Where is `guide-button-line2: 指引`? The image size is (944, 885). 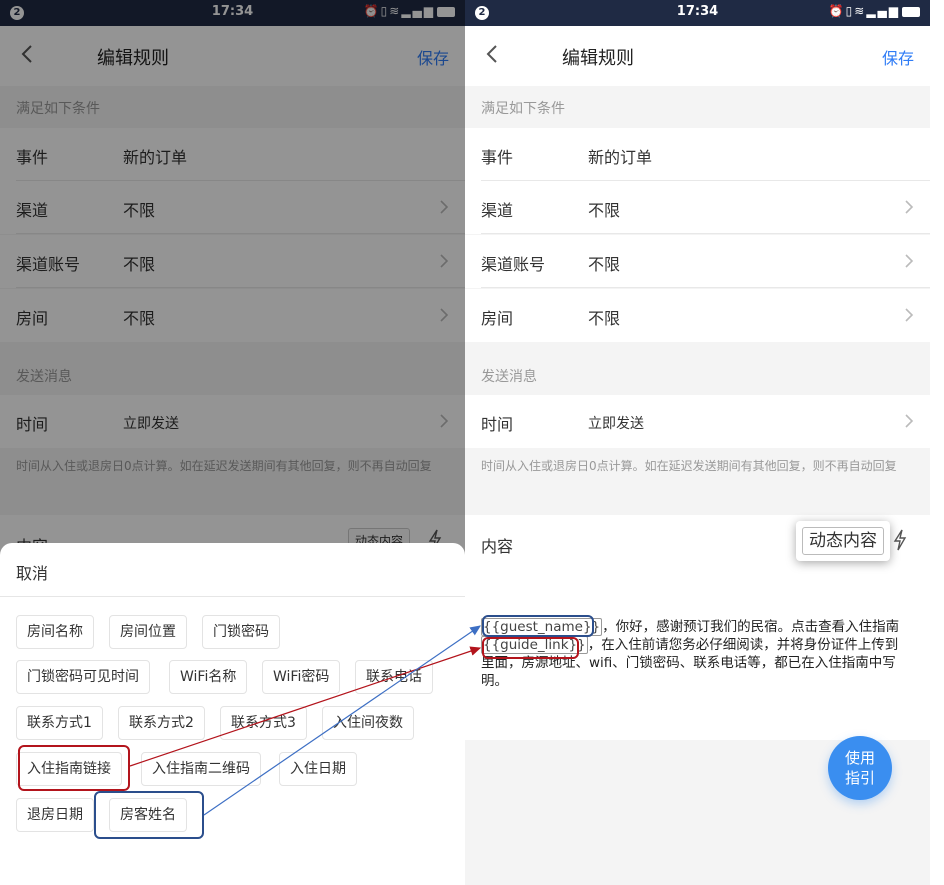
guide-button-line2: 指引 is located at coordinates (859, 778).